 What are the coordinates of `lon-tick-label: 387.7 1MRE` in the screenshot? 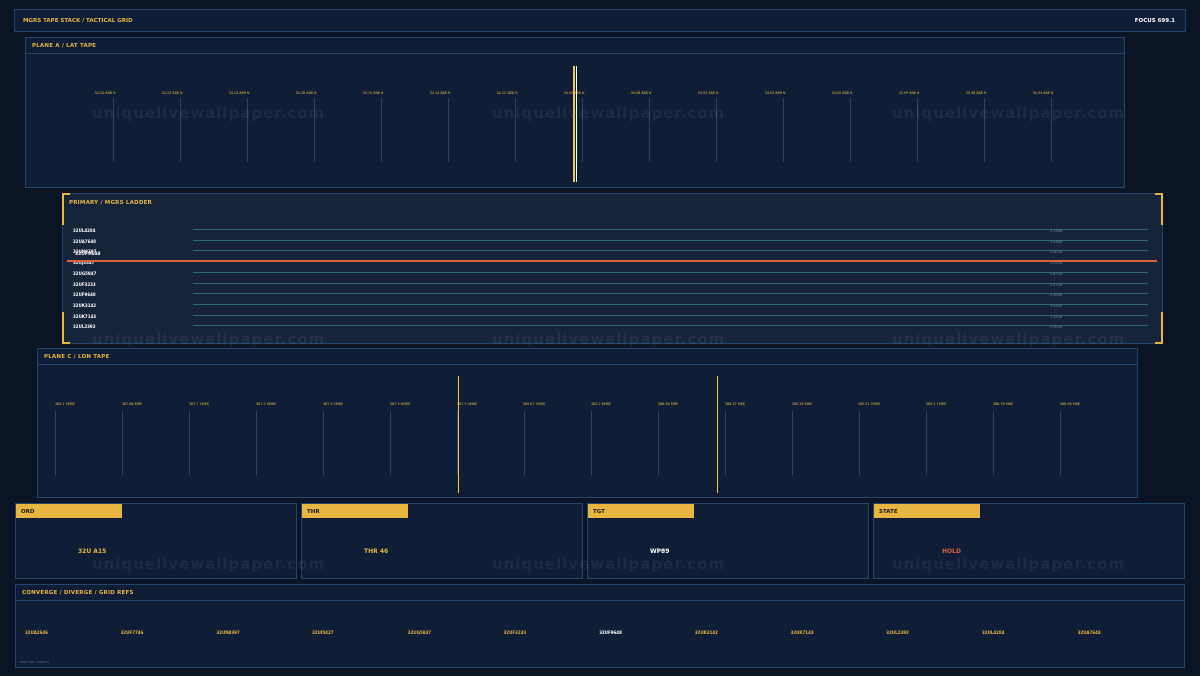 It's located at (199, 404).